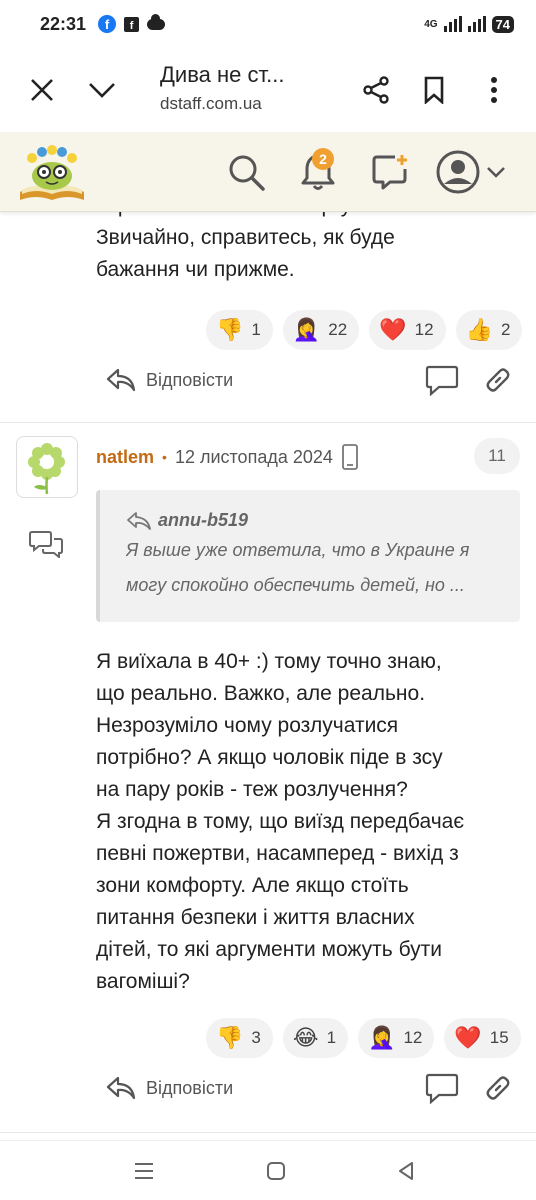 This screenshot has width=536, height=1200. I want to click on quote-text-line: Я выше уже ответила, что в Украине я, so click(298, 550).